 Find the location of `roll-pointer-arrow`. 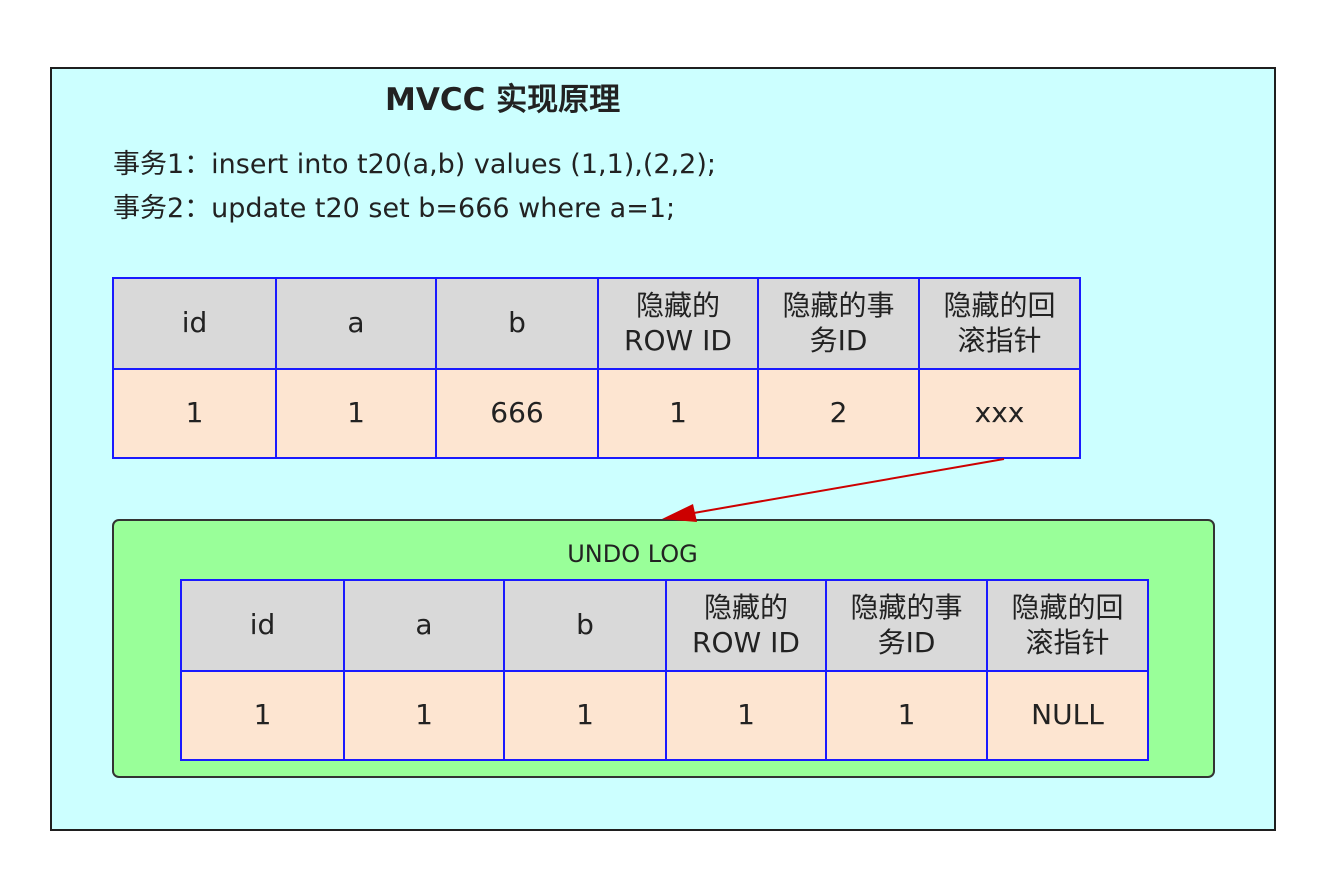

roll-pointer-arrow is located at coordinates (833, 490).